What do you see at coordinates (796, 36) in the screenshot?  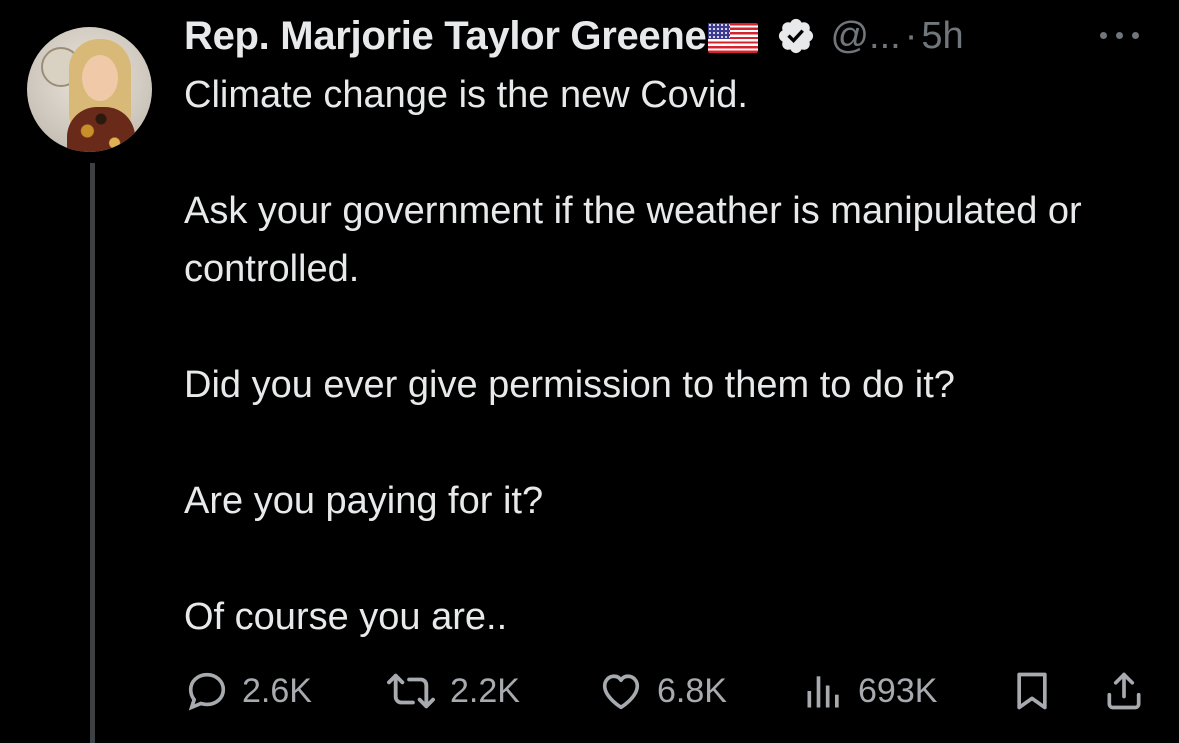 I see `verified-badge-icon` at bounding box center [796, 36].